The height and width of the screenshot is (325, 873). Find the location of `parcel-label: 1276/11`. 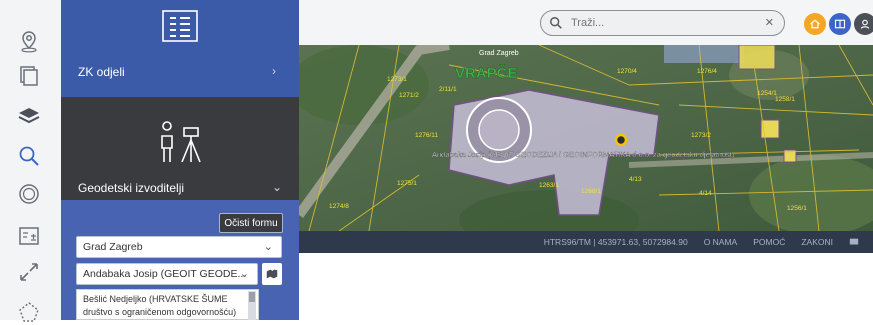

parcel-label: 1276/11 is located at coordinates (426, 135).